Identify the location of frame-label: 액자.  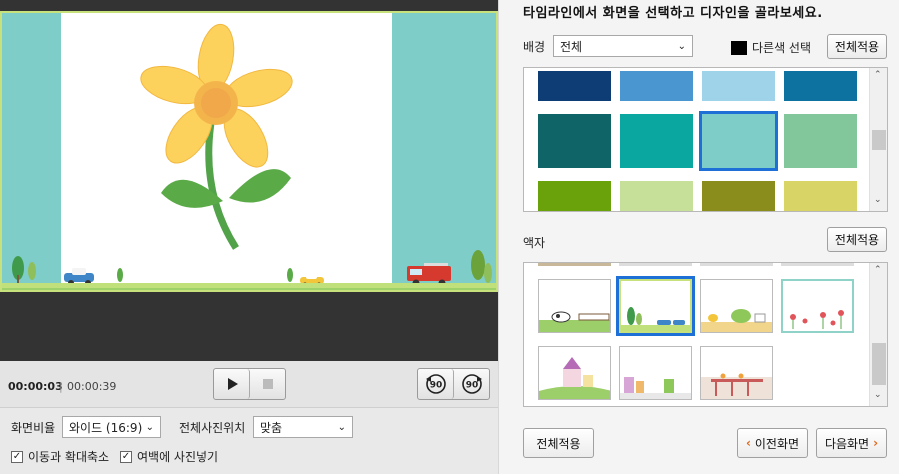
(534, 243).